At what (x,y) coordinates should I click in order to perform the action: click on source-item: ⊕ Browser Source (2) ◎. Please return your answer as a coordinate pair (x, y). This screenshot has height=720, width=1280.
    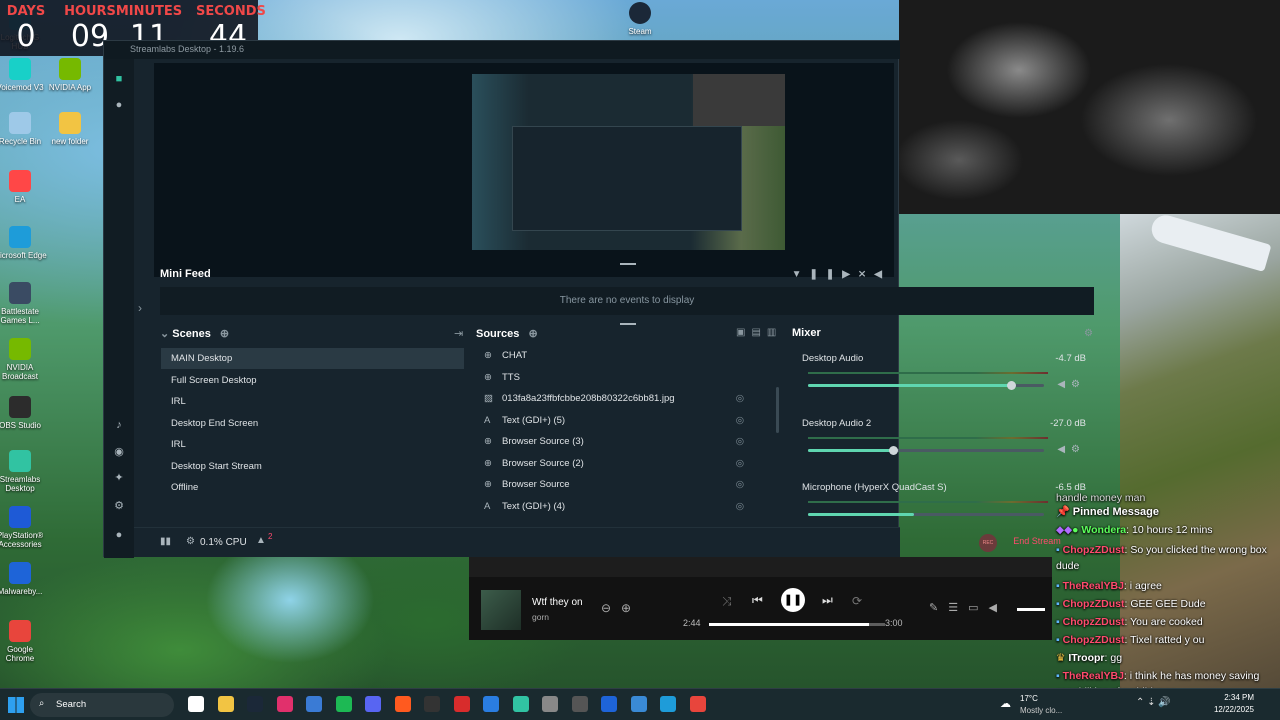
    Looking at the image, I should click on (626, 463).